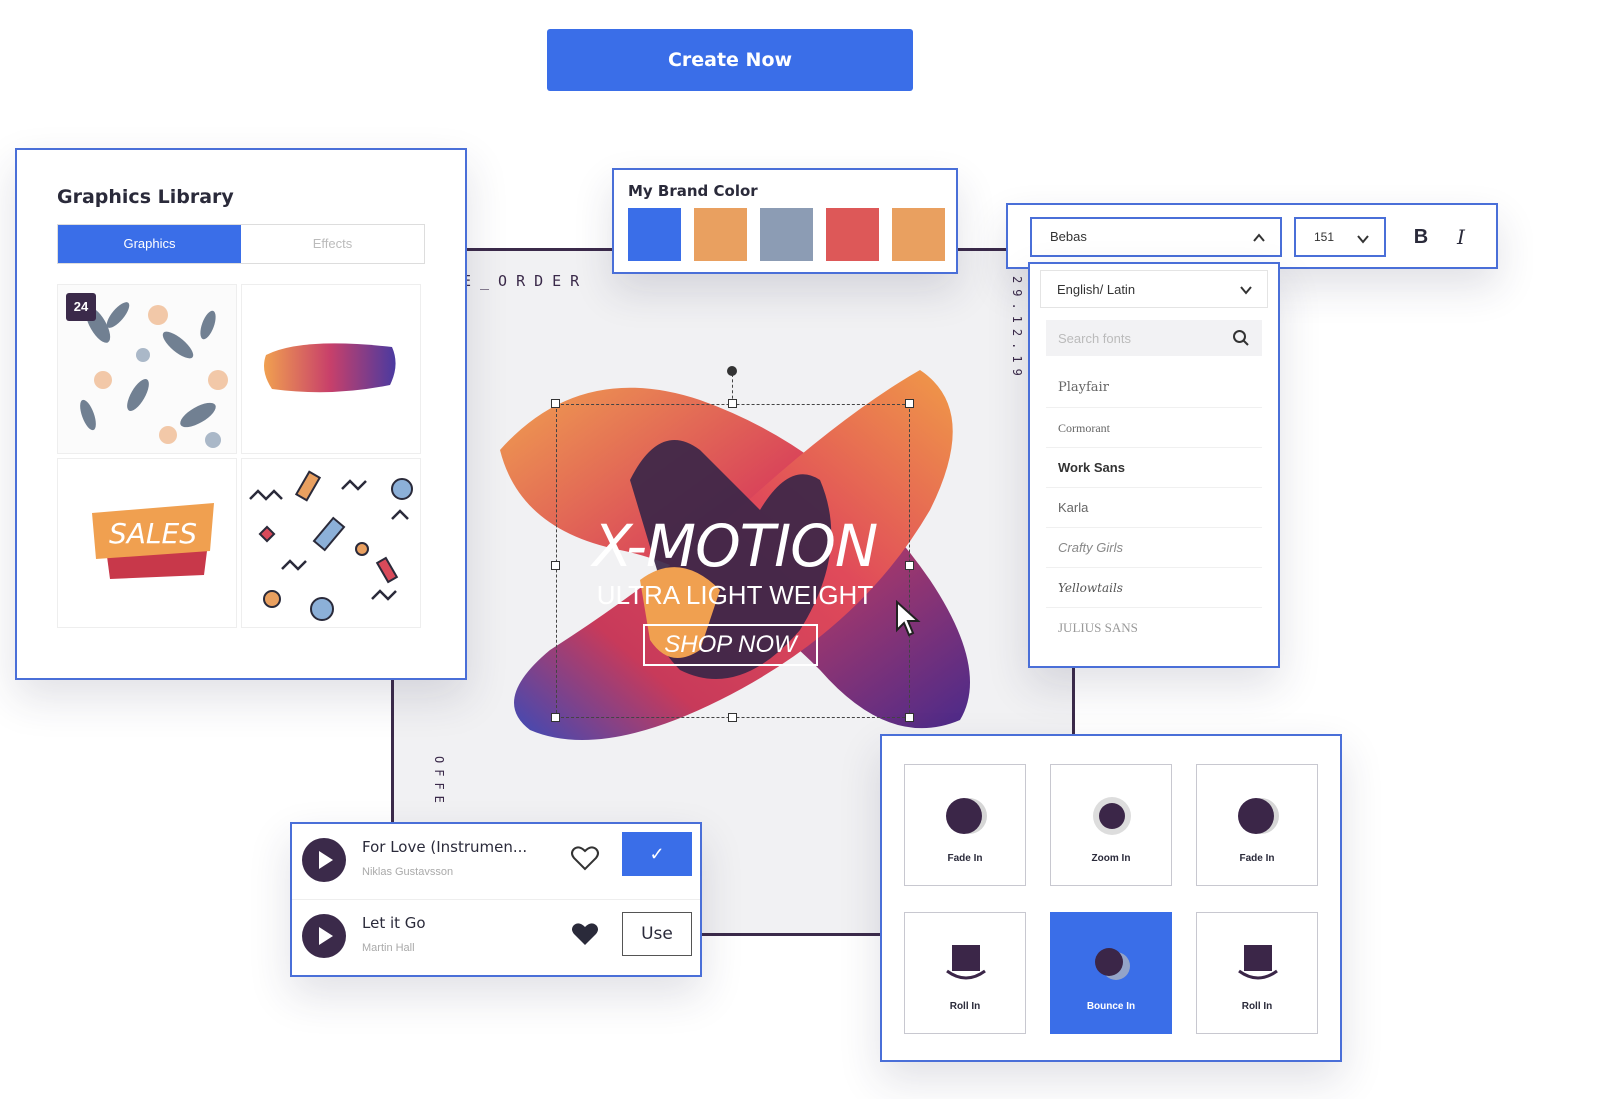 The image size is (1600, 1099). What do you see at coordinates (1154, 628) in the screenshot?
I see `font-option-julius-sans: JULIUS SANS` at bounding box center [1154, 628].